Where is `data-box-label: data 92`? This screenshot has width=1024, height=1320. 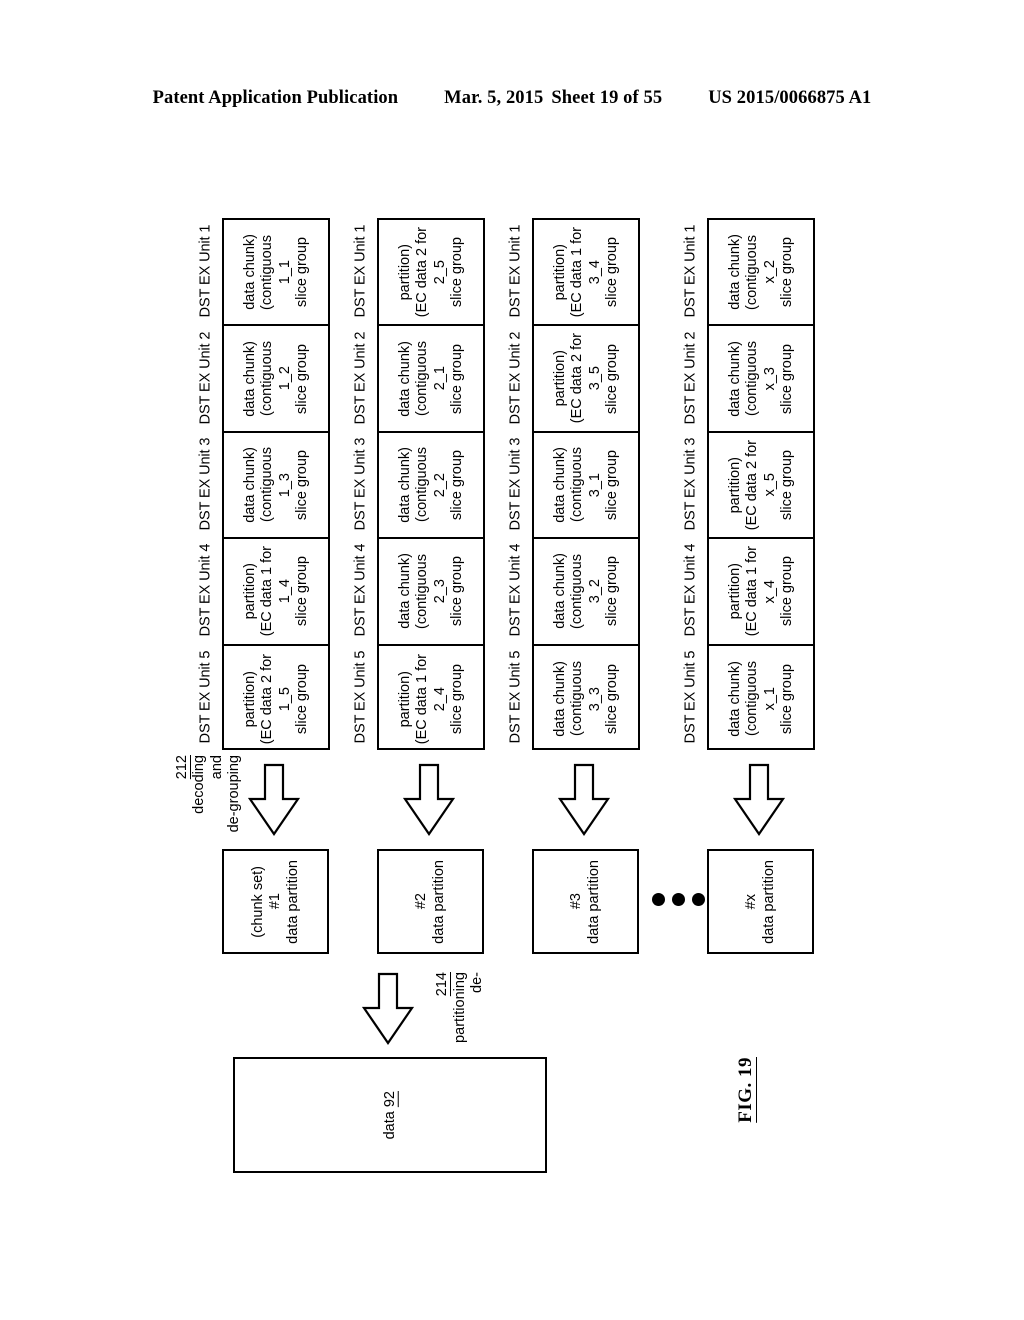 data-box-label: data 92 is located at coordinates (390, 1115).